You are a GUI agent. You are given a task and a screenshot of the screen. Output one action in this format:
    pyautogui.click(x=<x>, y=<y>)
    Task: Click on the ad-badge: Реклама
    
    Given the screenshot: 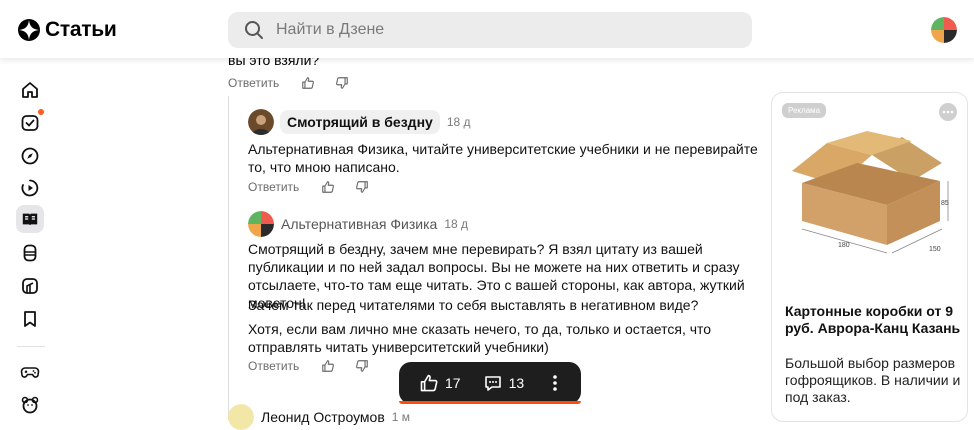 What is the action you would take?
    pyautogui.click(x=804, y=110)
    